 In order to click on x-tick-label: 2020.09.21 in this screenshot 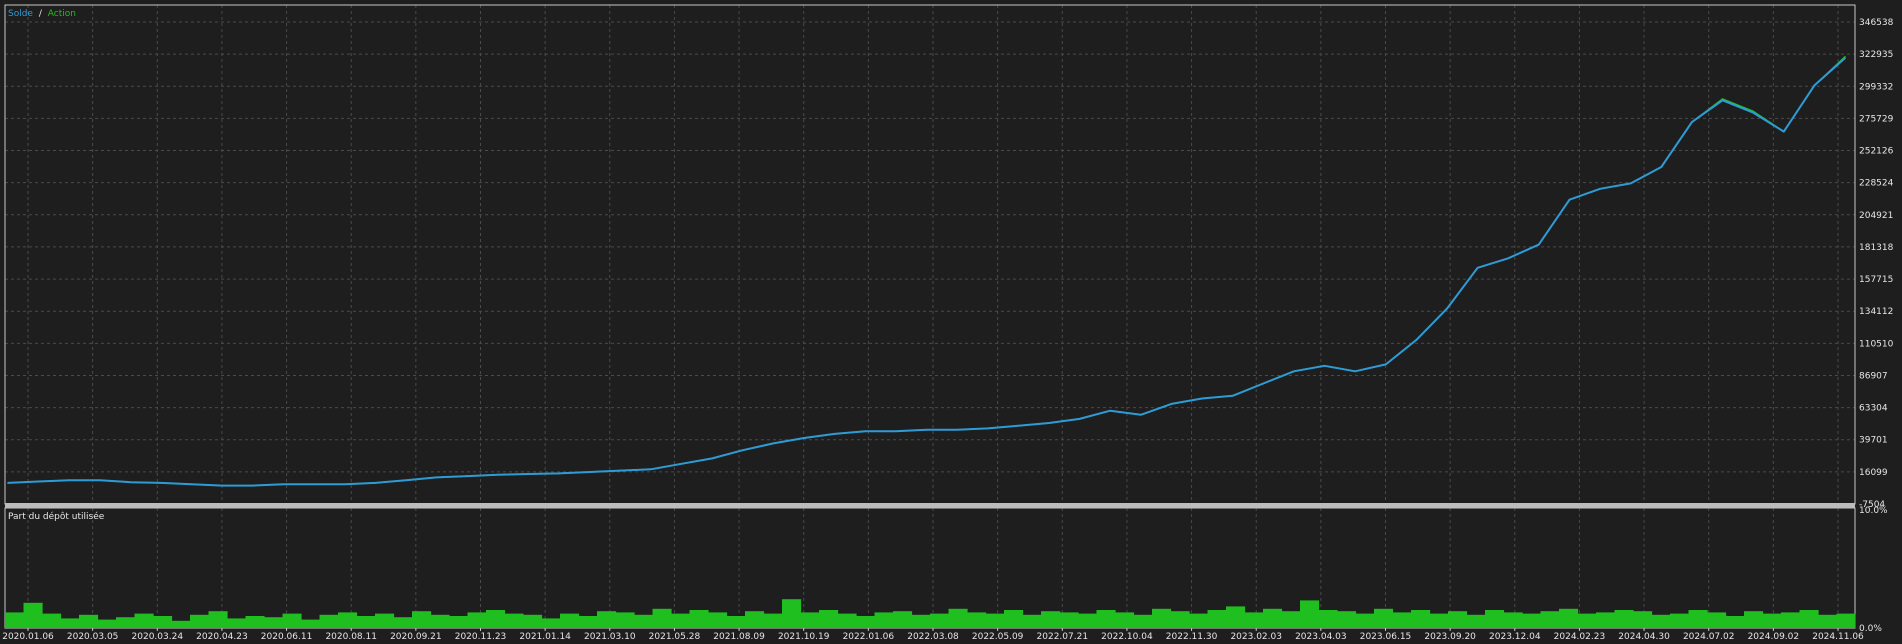, I will do `click(416, 637)`.